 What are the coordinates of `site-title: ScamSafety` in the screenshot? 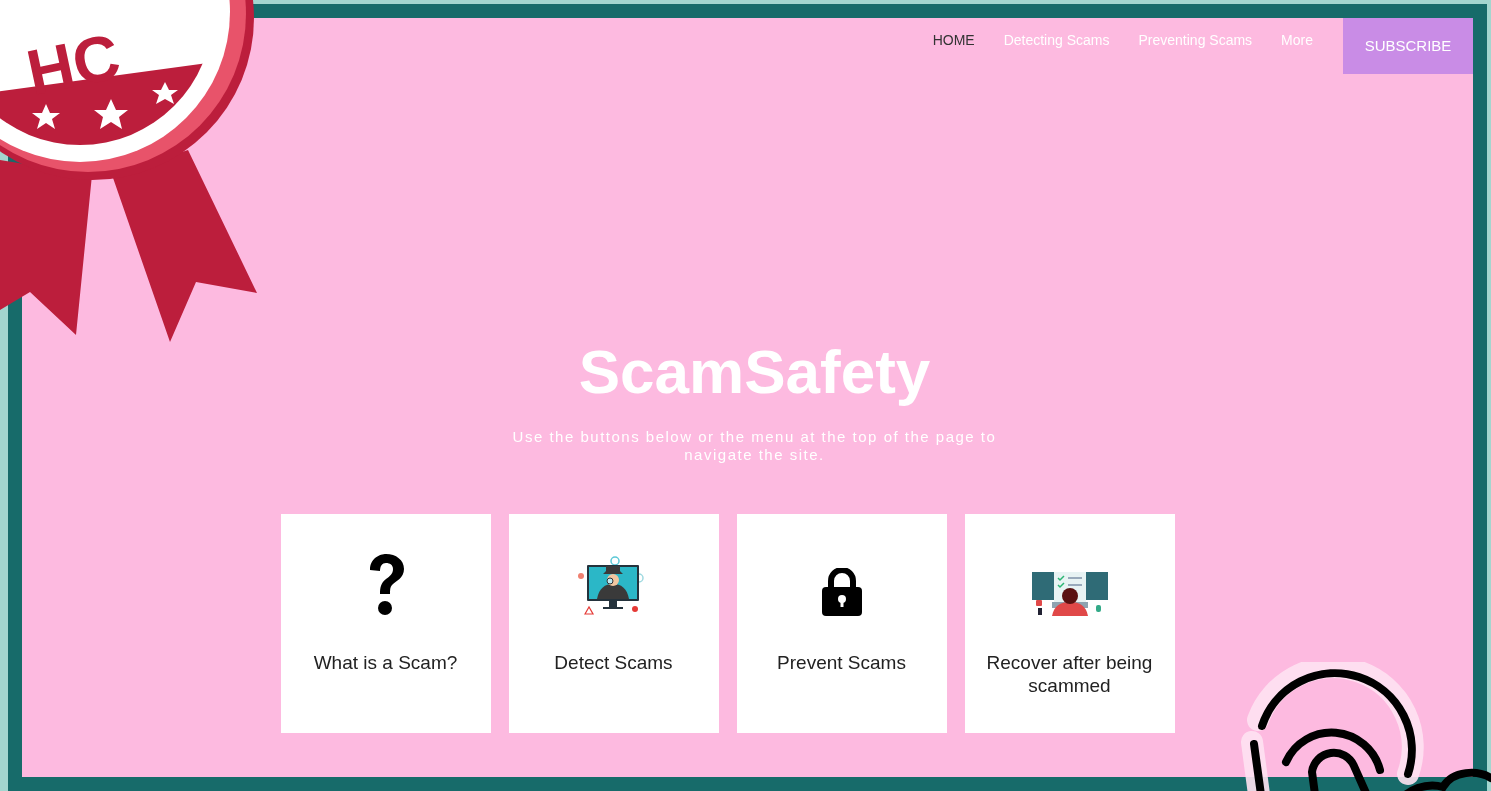 It's located at (754, 372).